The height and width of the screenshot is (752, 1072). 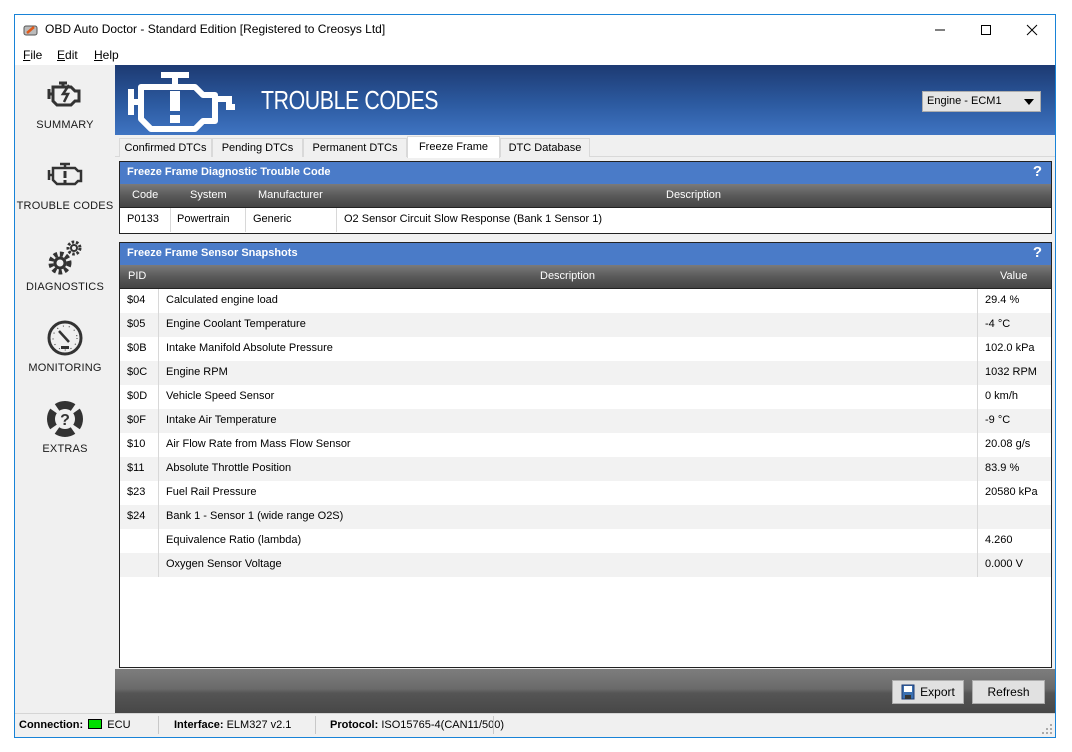 I want to click on col-value: Value, so click(x=1013, y=276).